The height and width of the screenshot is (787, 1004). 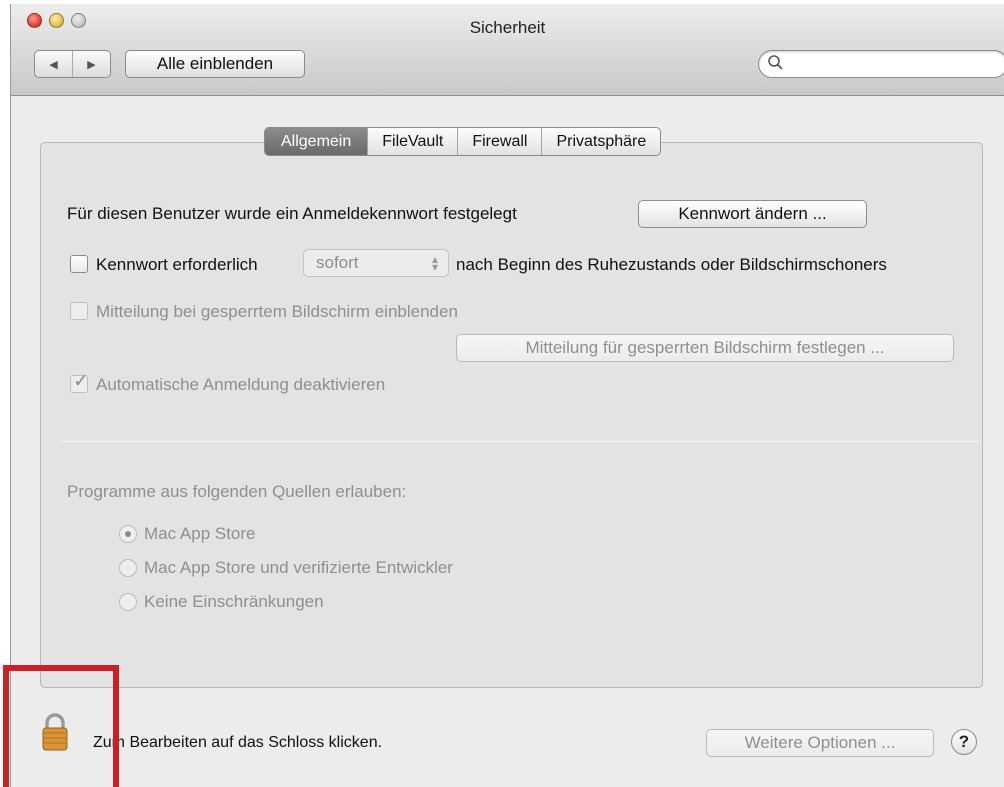 I want to click on radio-anywhere, so click(x=128, y=602).